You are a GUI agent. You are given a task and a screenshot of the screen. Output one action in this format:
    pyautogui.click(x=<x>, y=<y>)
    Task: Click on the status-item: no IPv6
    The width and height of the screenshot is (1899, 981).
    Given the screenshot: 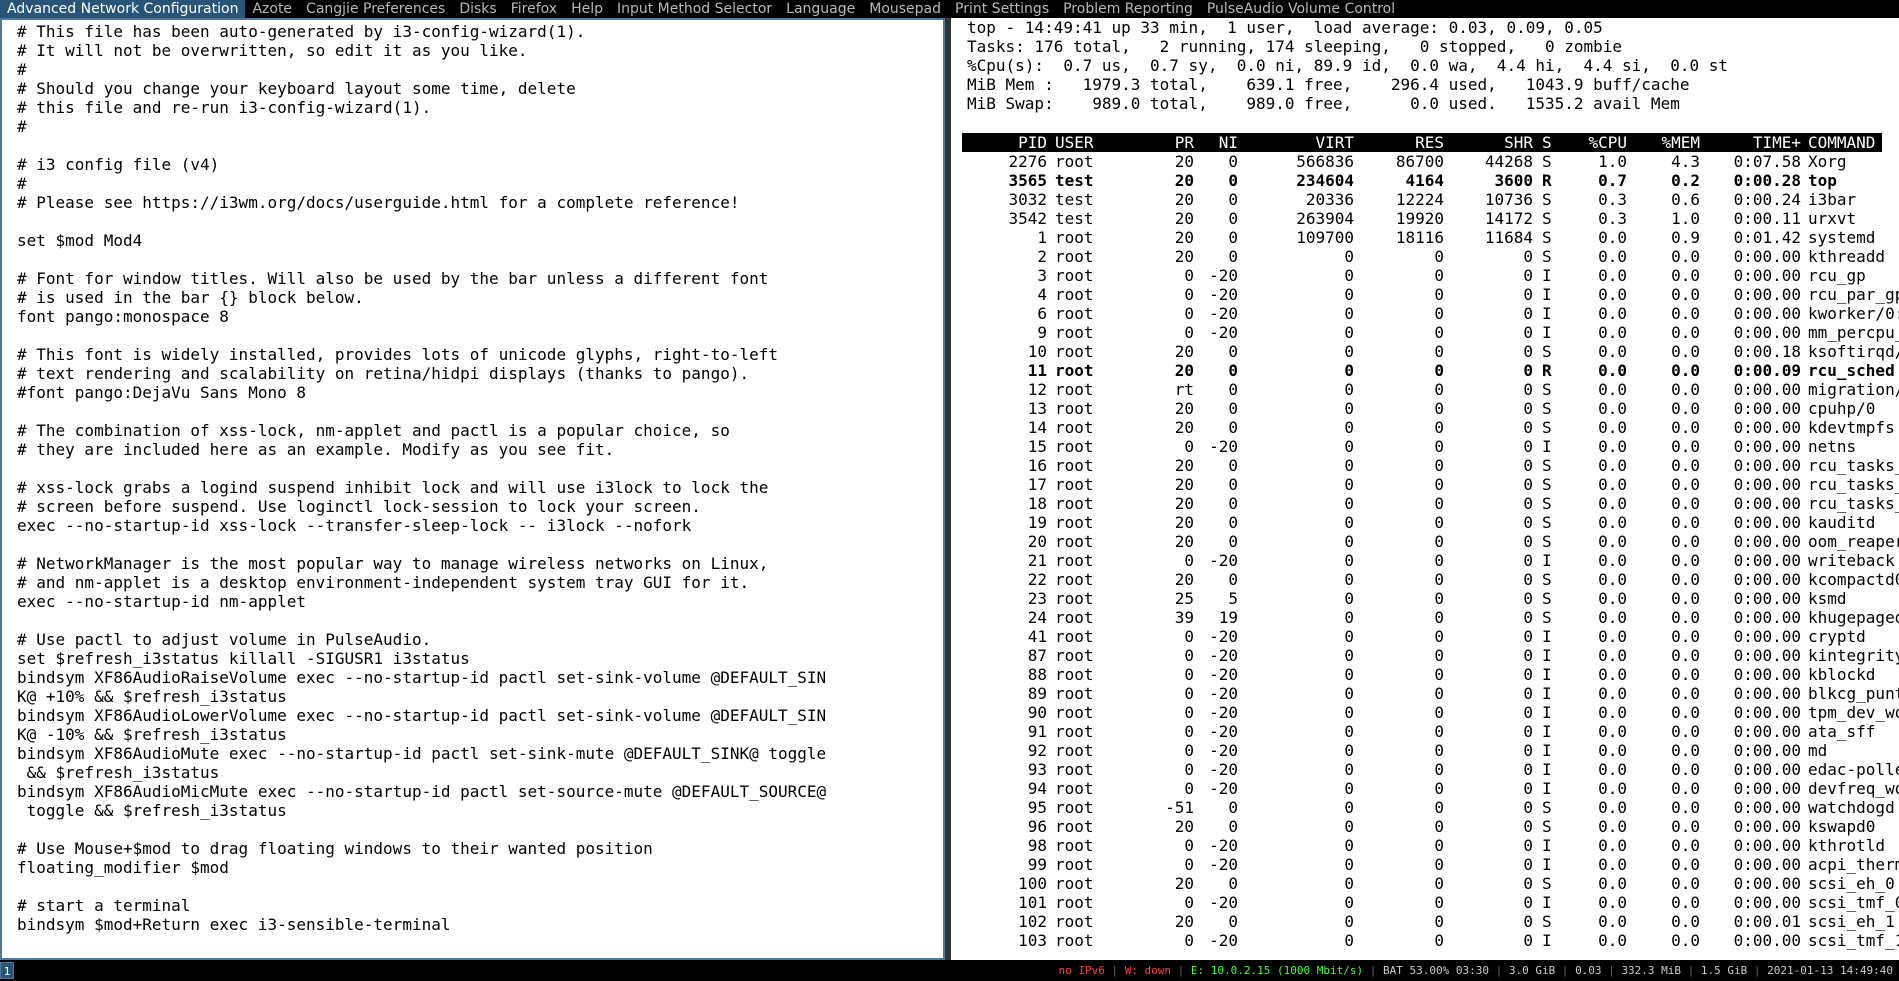 What is the action you would take?
    pyautogui.click(x=1081, y=970)
    